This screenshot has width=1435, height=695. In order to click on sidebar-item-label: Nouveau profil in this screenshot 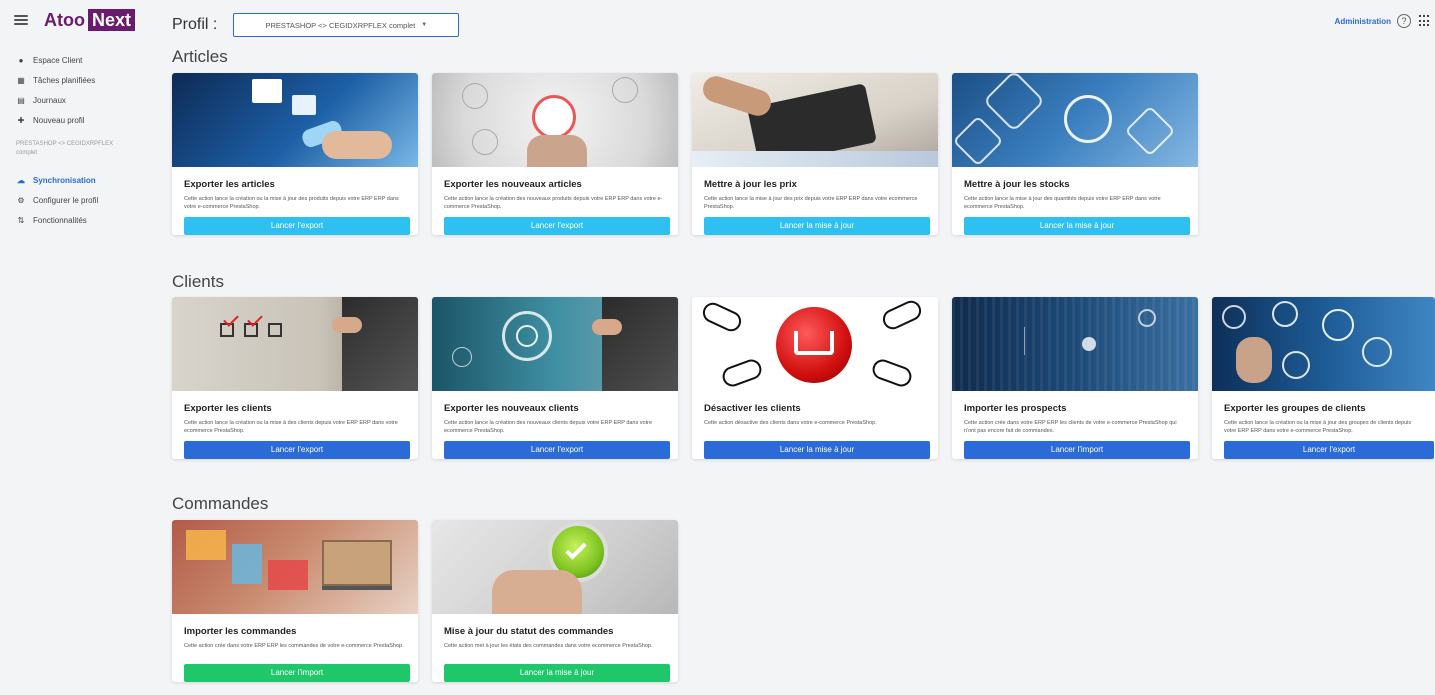, I will do `click(59, 120)`.